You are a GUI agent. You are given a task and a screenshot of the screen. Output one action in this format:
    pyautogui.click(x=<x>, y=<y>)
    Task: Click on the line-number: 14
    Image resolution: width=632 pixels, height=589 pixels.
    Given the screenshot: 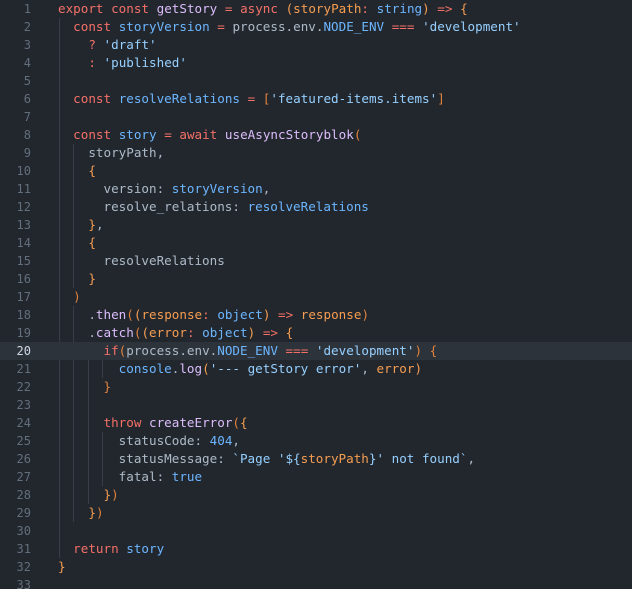 What is the action you would take?
    pyautogui.click(x=23, y=243)
    